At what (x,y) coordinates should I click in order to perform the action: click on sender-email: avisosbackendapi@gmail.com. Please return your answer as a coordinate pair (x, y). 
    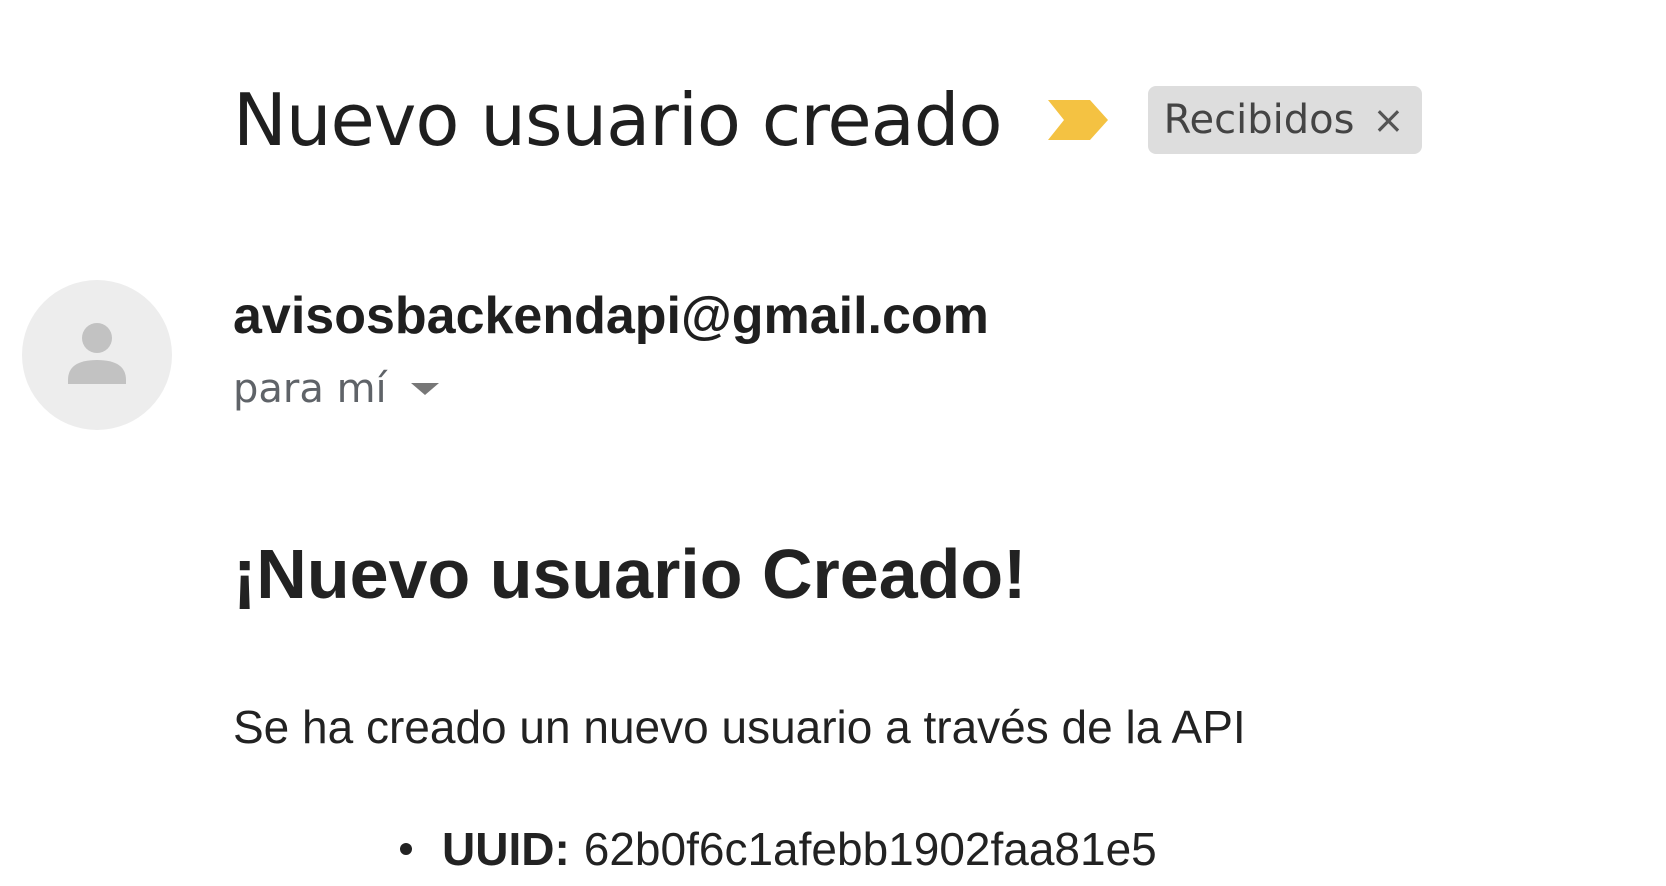
    Looking at the image, I should click on (611, 316).